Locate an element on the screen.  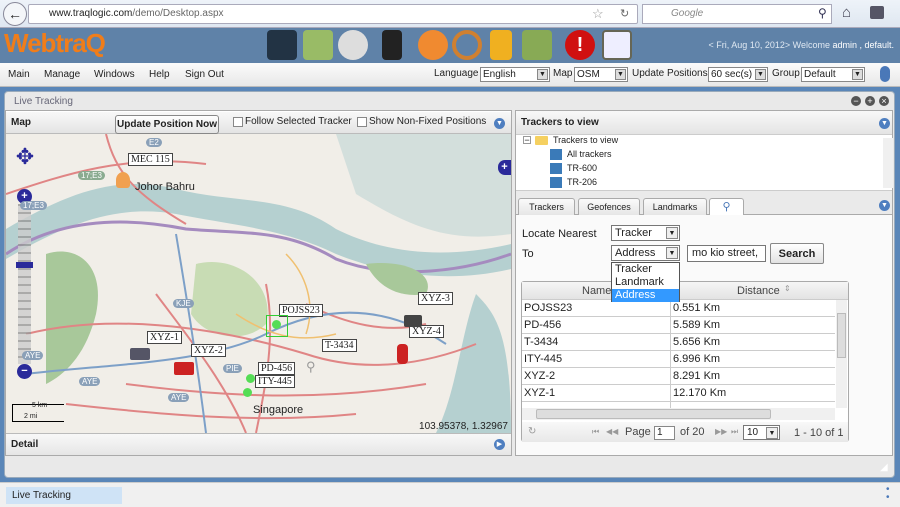
tracker-label: XYZ-1 is located at coordinates (164, 337).